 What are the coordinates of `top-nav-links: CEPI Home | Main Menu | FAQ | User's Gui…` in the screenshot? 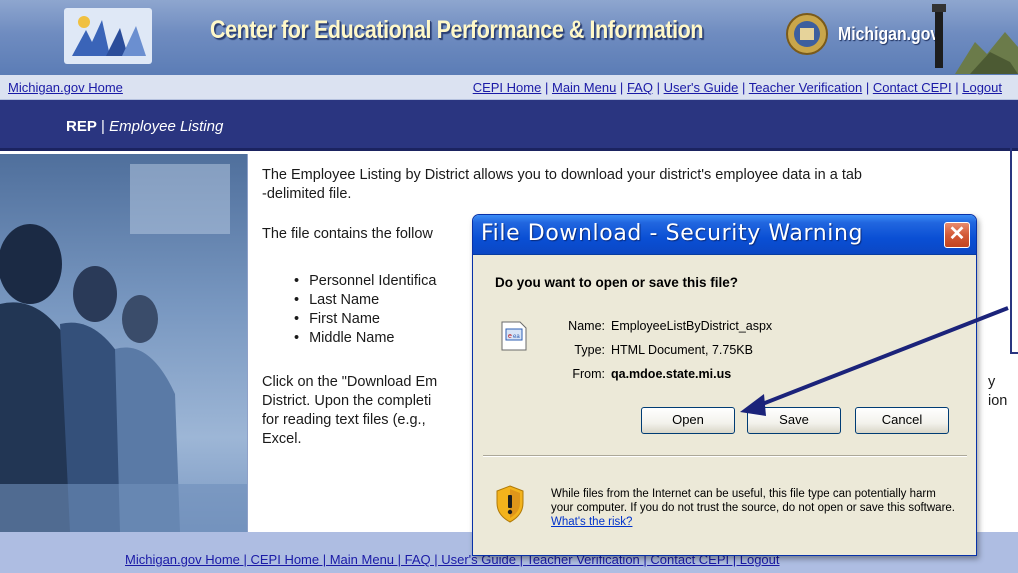 It's located at (737, 87).